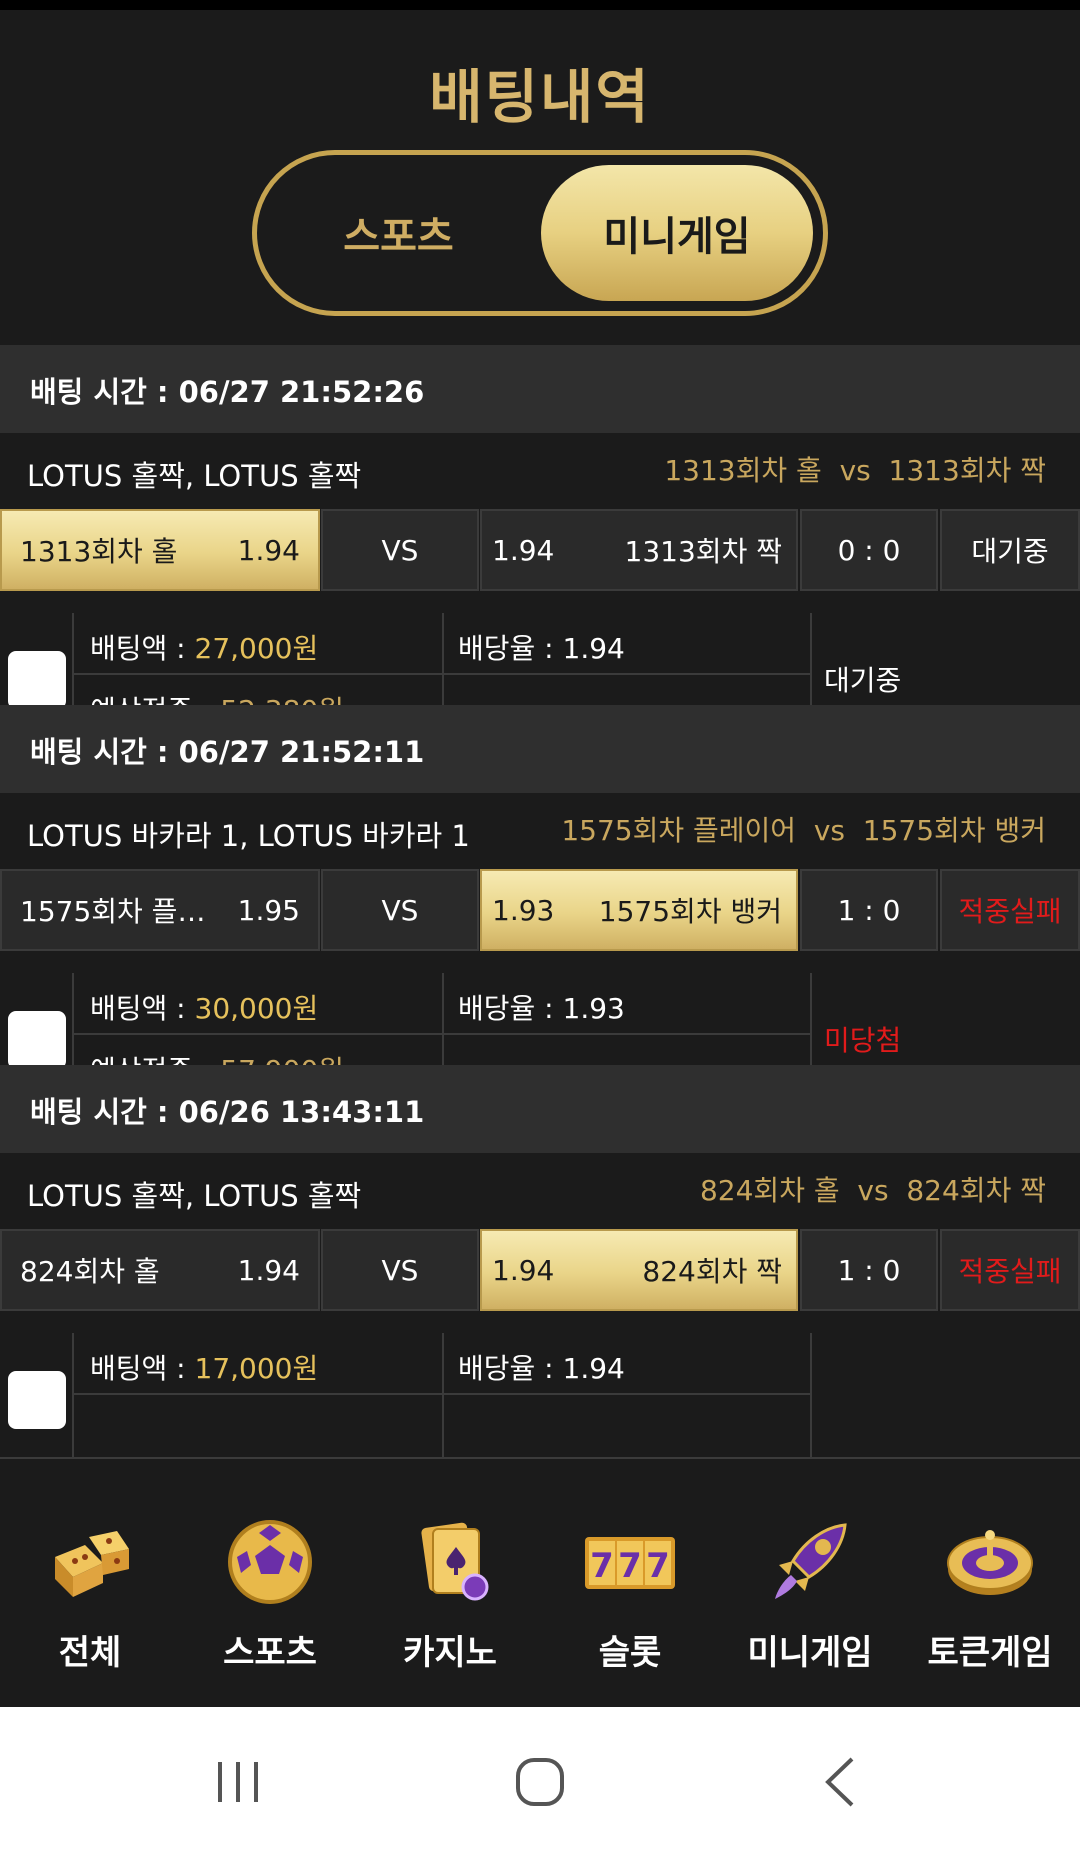 The height and width of the screenshot is (1853, 1080). I want to click on bet-amount-row: 배팅액 : 27,000원, so click(204, 647).